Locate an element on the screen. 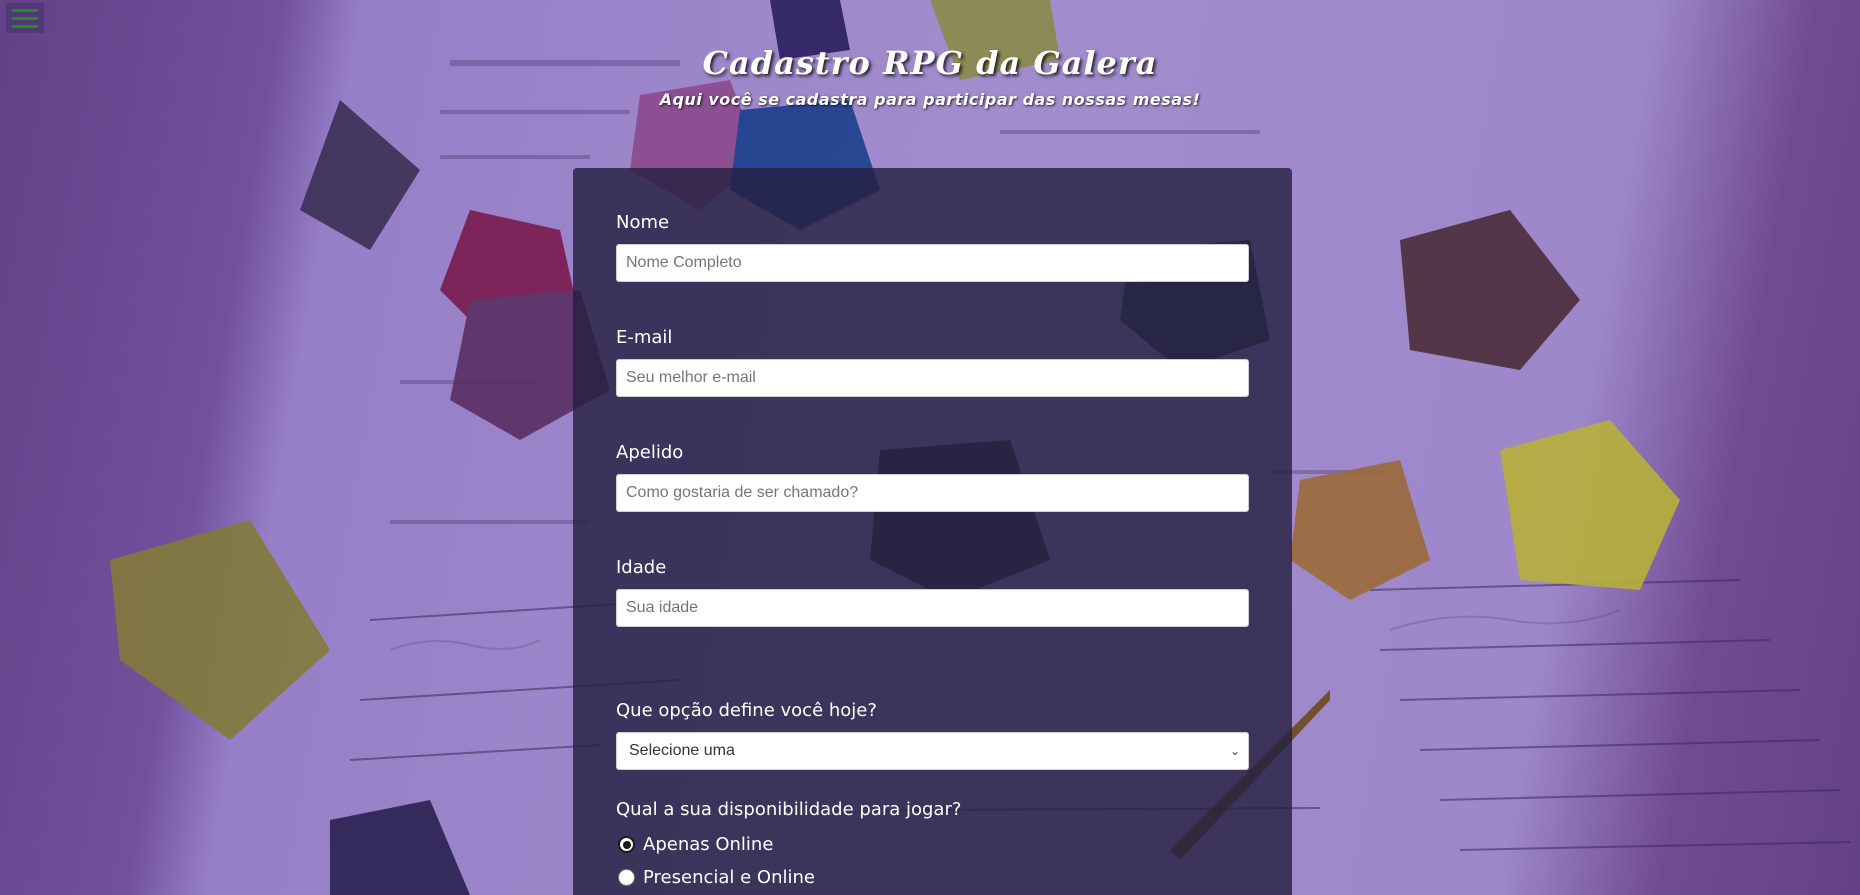 The image size is (1860, 895). opcao-label: Que opção define você hoje? is located at coordinates (746, 710).